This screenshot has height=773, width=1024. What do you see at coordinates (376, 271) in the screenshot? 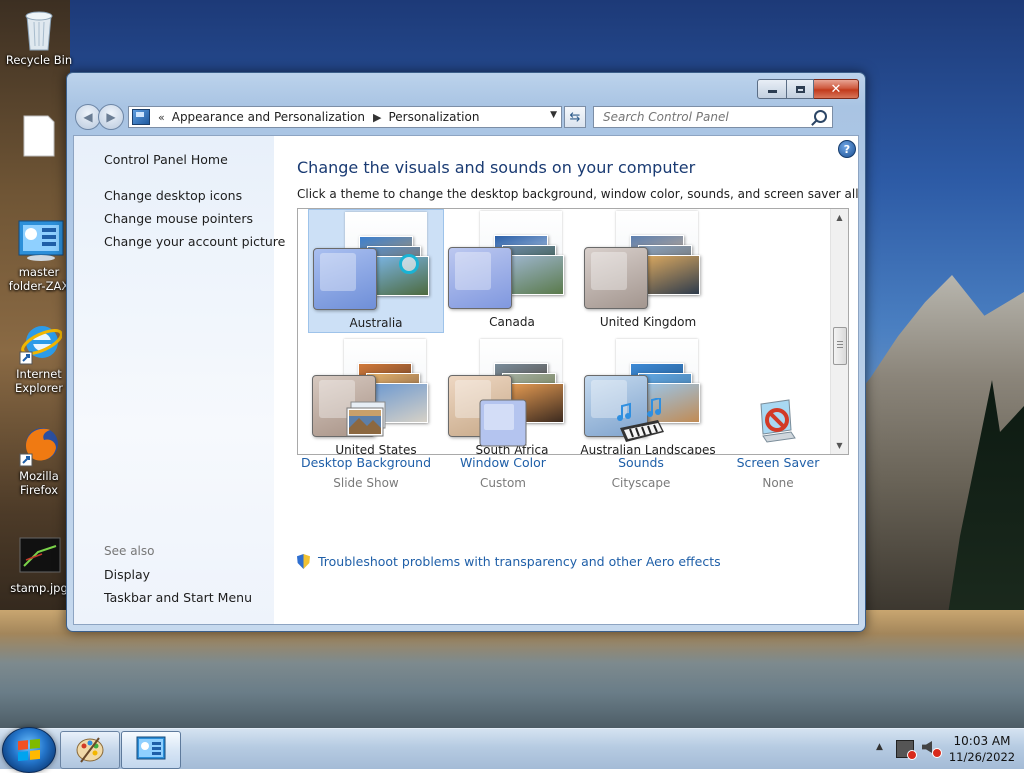
I see `theme-australia: Australia` at bounding box center [376, 271].